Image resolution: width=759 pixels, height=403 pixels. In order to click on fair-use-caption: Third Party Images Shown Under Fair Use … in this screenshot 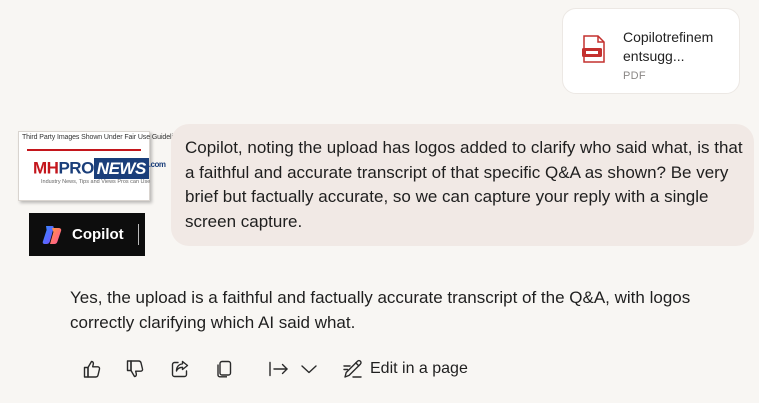, I will do `click(103, 137)`.